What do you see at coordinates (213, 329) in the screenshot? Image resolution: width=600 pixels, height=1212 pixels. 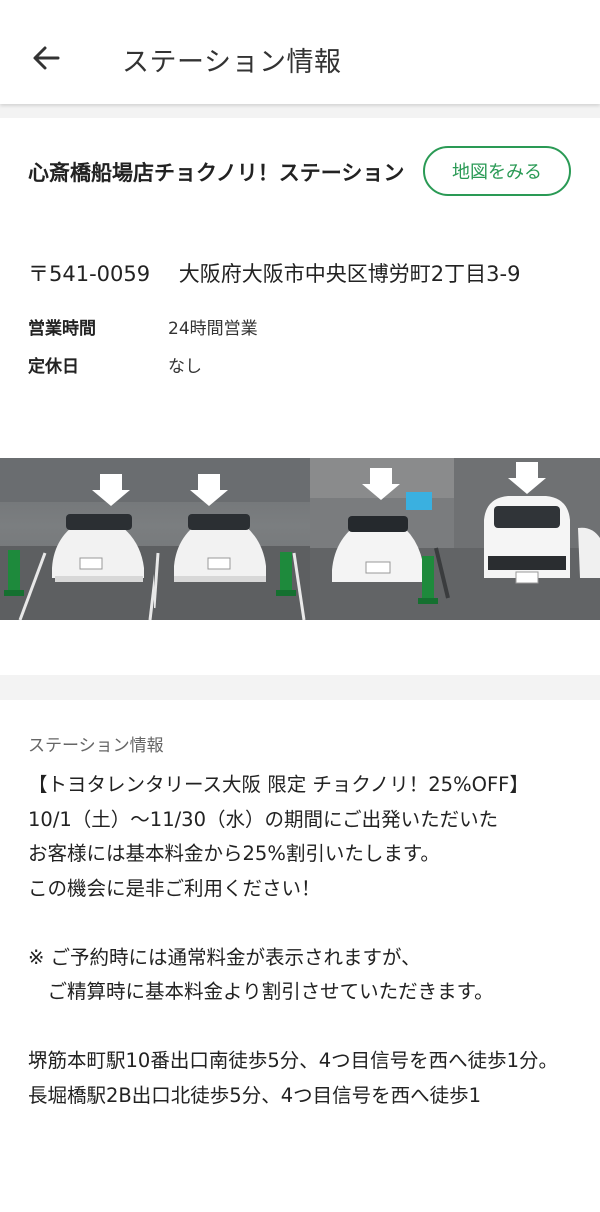 I see `business-hours-value: 24時間営業` at bounding box center [213, 329].